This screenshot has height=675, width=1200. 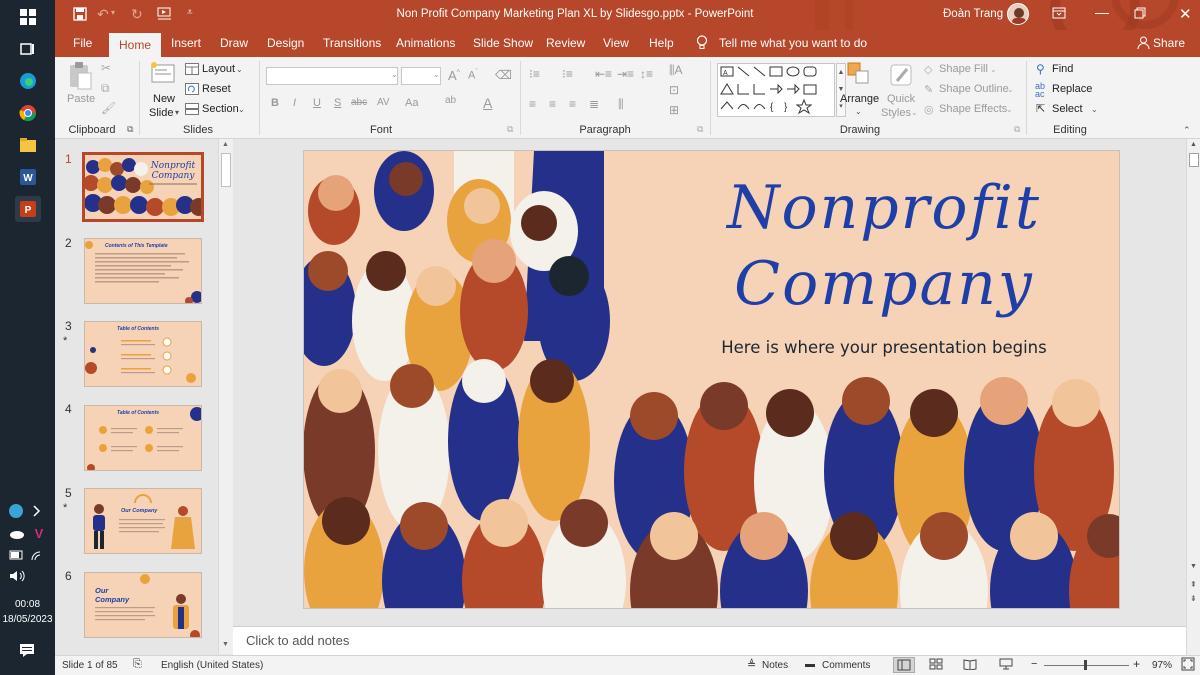 I want to click on new-slide-icon, so click(x=163, y=74).